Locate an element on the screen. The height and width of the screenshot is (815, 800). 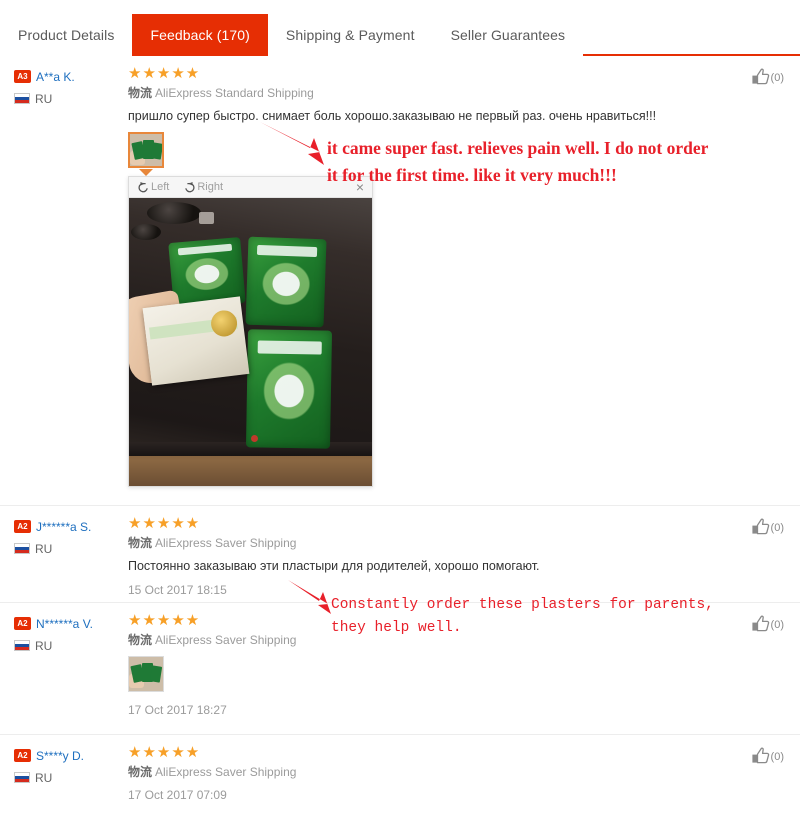
rotate-left-label: Left is located at coordinates (160, 187).